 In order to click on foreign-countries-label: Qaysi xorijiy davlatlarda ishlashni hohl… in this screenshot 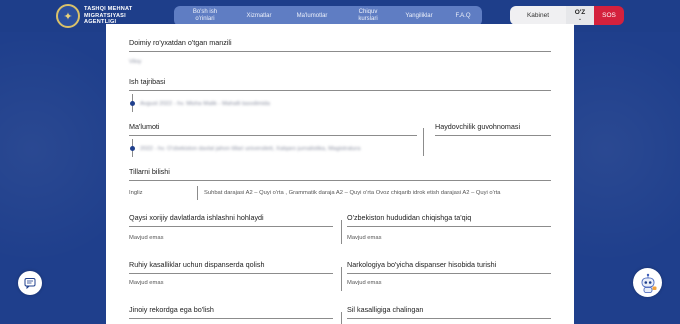, I will do `click(196, 217)`.